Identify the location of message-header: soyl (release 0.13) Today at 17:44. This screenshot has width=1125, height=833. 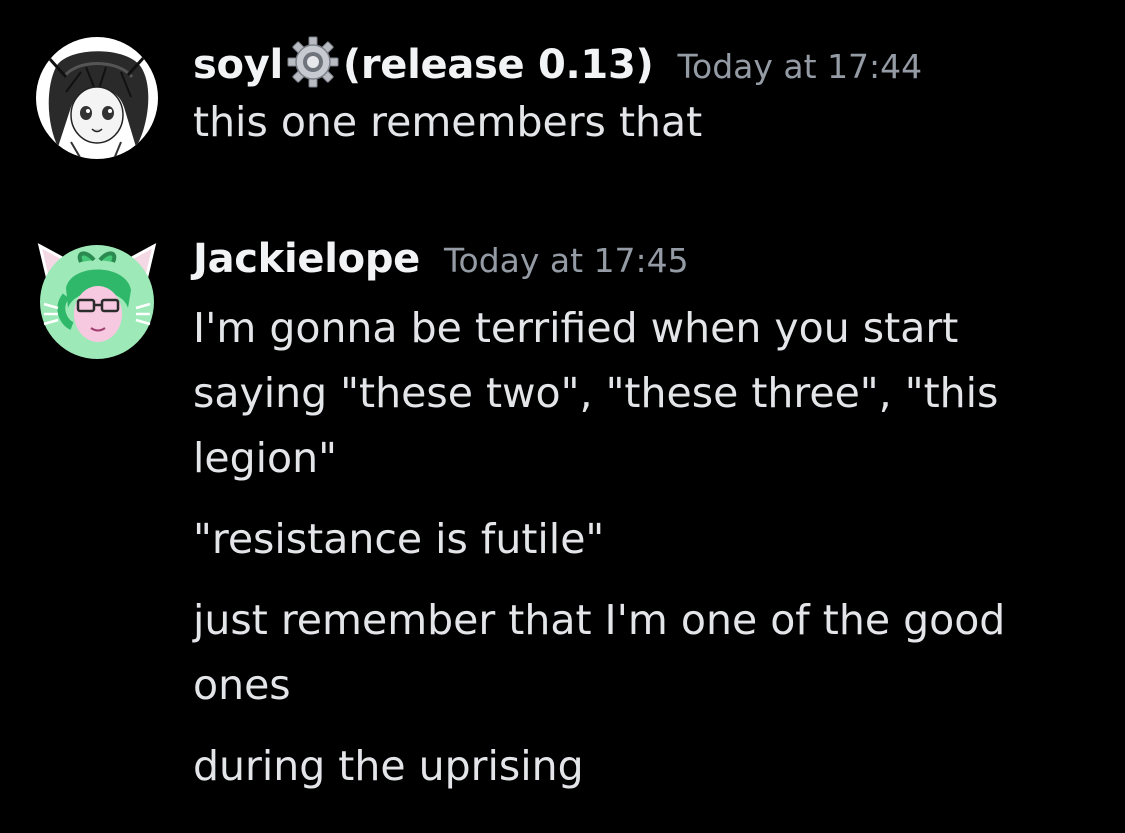
(639, 61).